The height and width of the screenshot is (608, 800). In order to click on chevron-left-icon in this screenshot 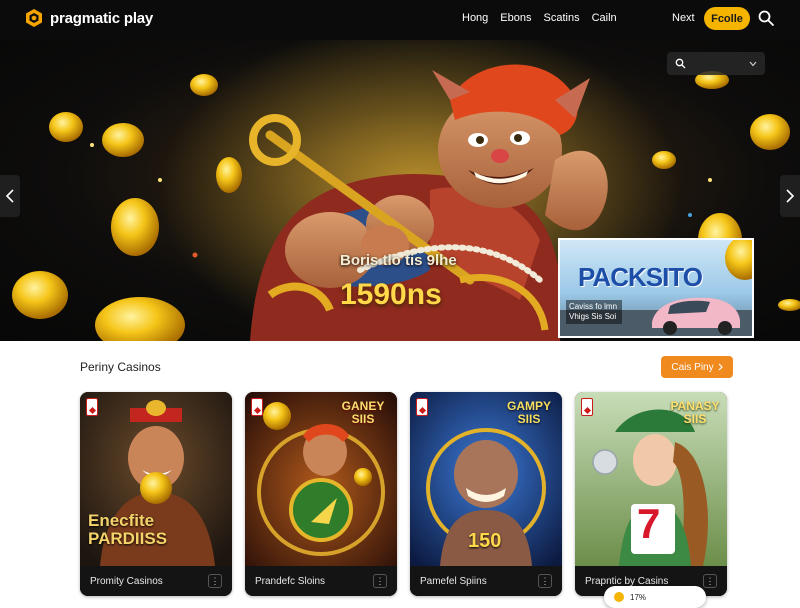, I will do `click(10, 196)`.